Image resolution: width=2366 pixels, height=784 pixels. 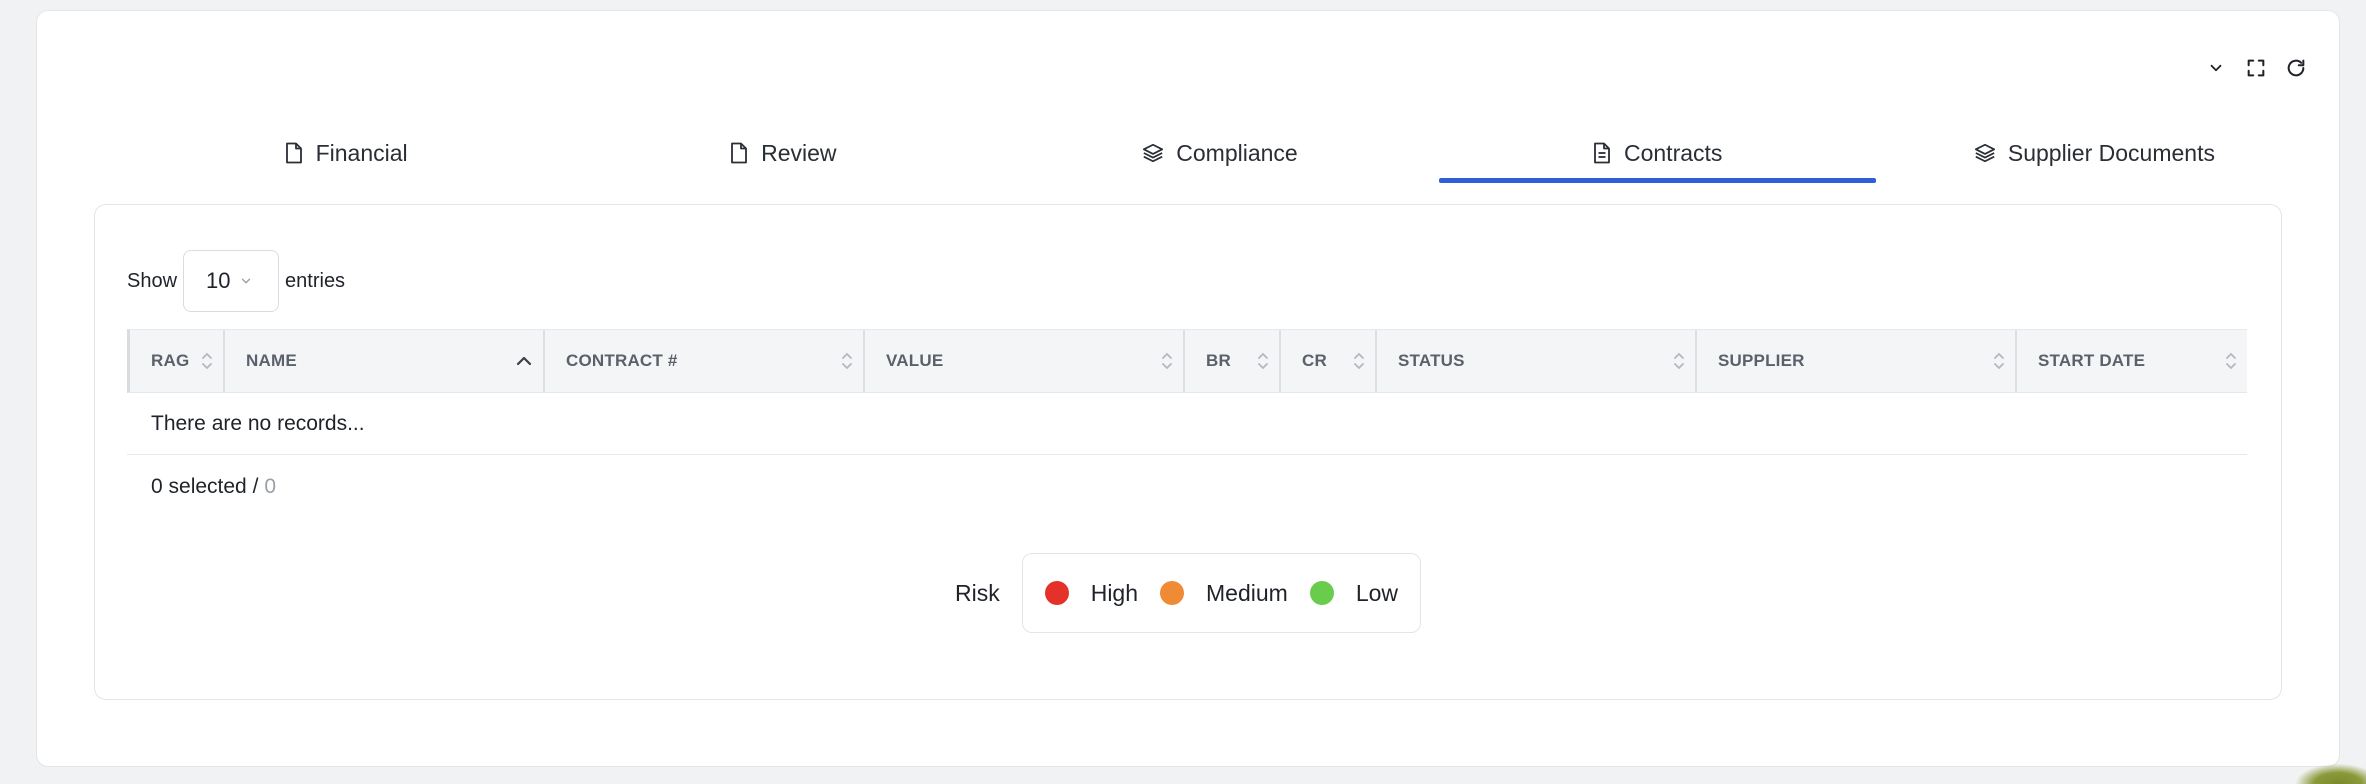 What do you see at coordinates (1233, 361) in the screenshot?
I see `column-header-br: BR` at bounding box center [1233, 361].